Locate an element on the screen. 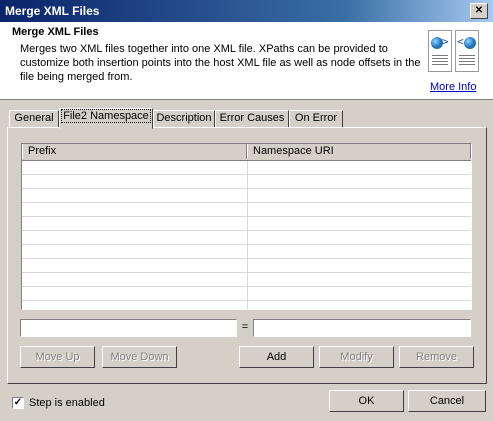  button-label: OK is located at coordinates (366, 401).